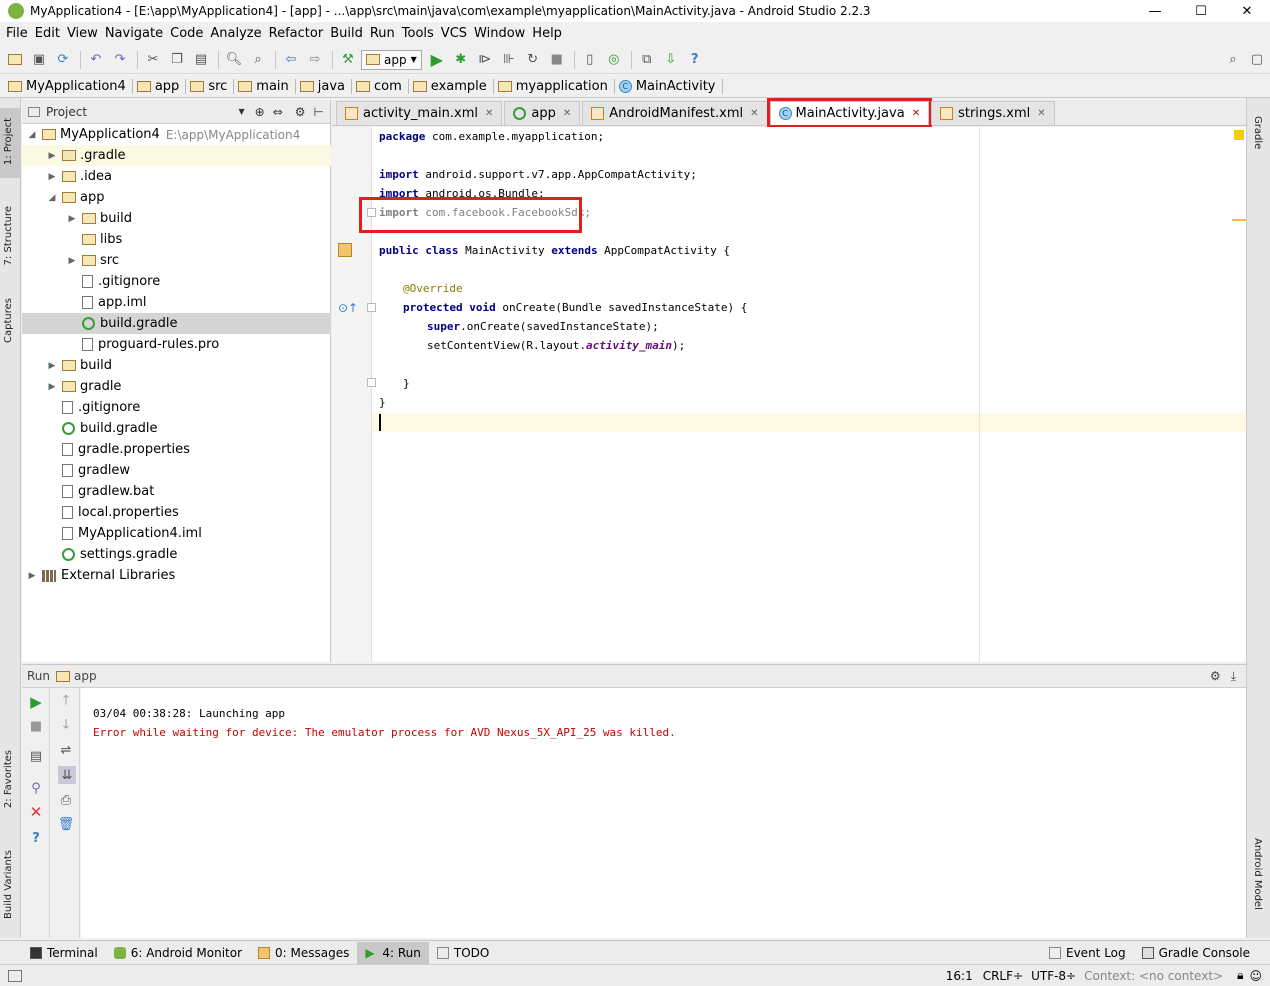  What do you see at coordinates (437, 60) in the screenshot?
I see `run-icon: ▶` at bounding box center [437, 60].